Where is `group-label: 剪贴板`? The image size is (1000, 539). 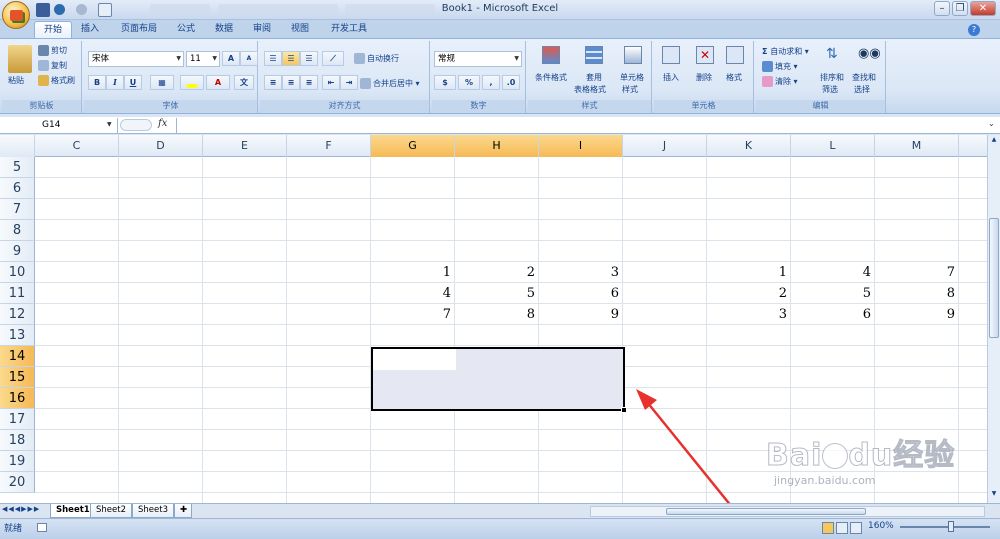
group-label: 剪贴板 is located at coordinates (41, 106).